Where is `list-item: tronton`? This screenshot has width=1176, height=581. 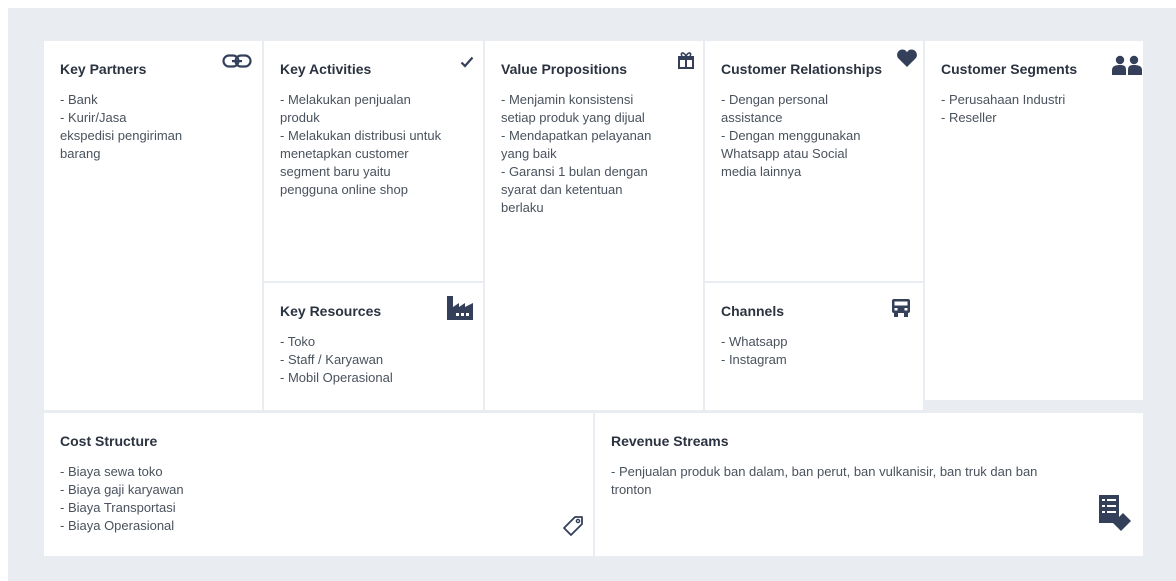
list-item: tronton is located at coordinates (631, 489).